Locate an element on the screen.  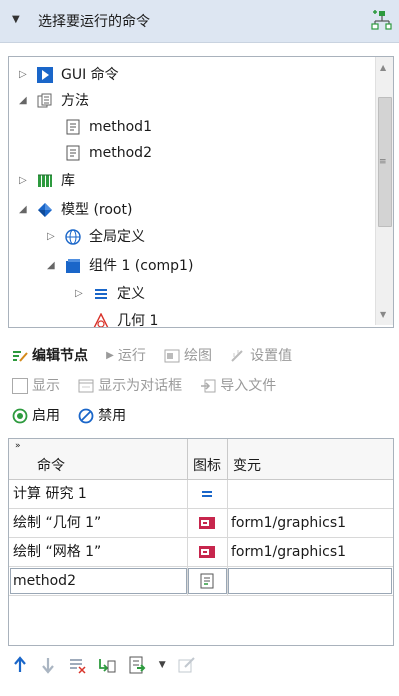
show-checkbox: 显示 is located at coordinates (36, 386).